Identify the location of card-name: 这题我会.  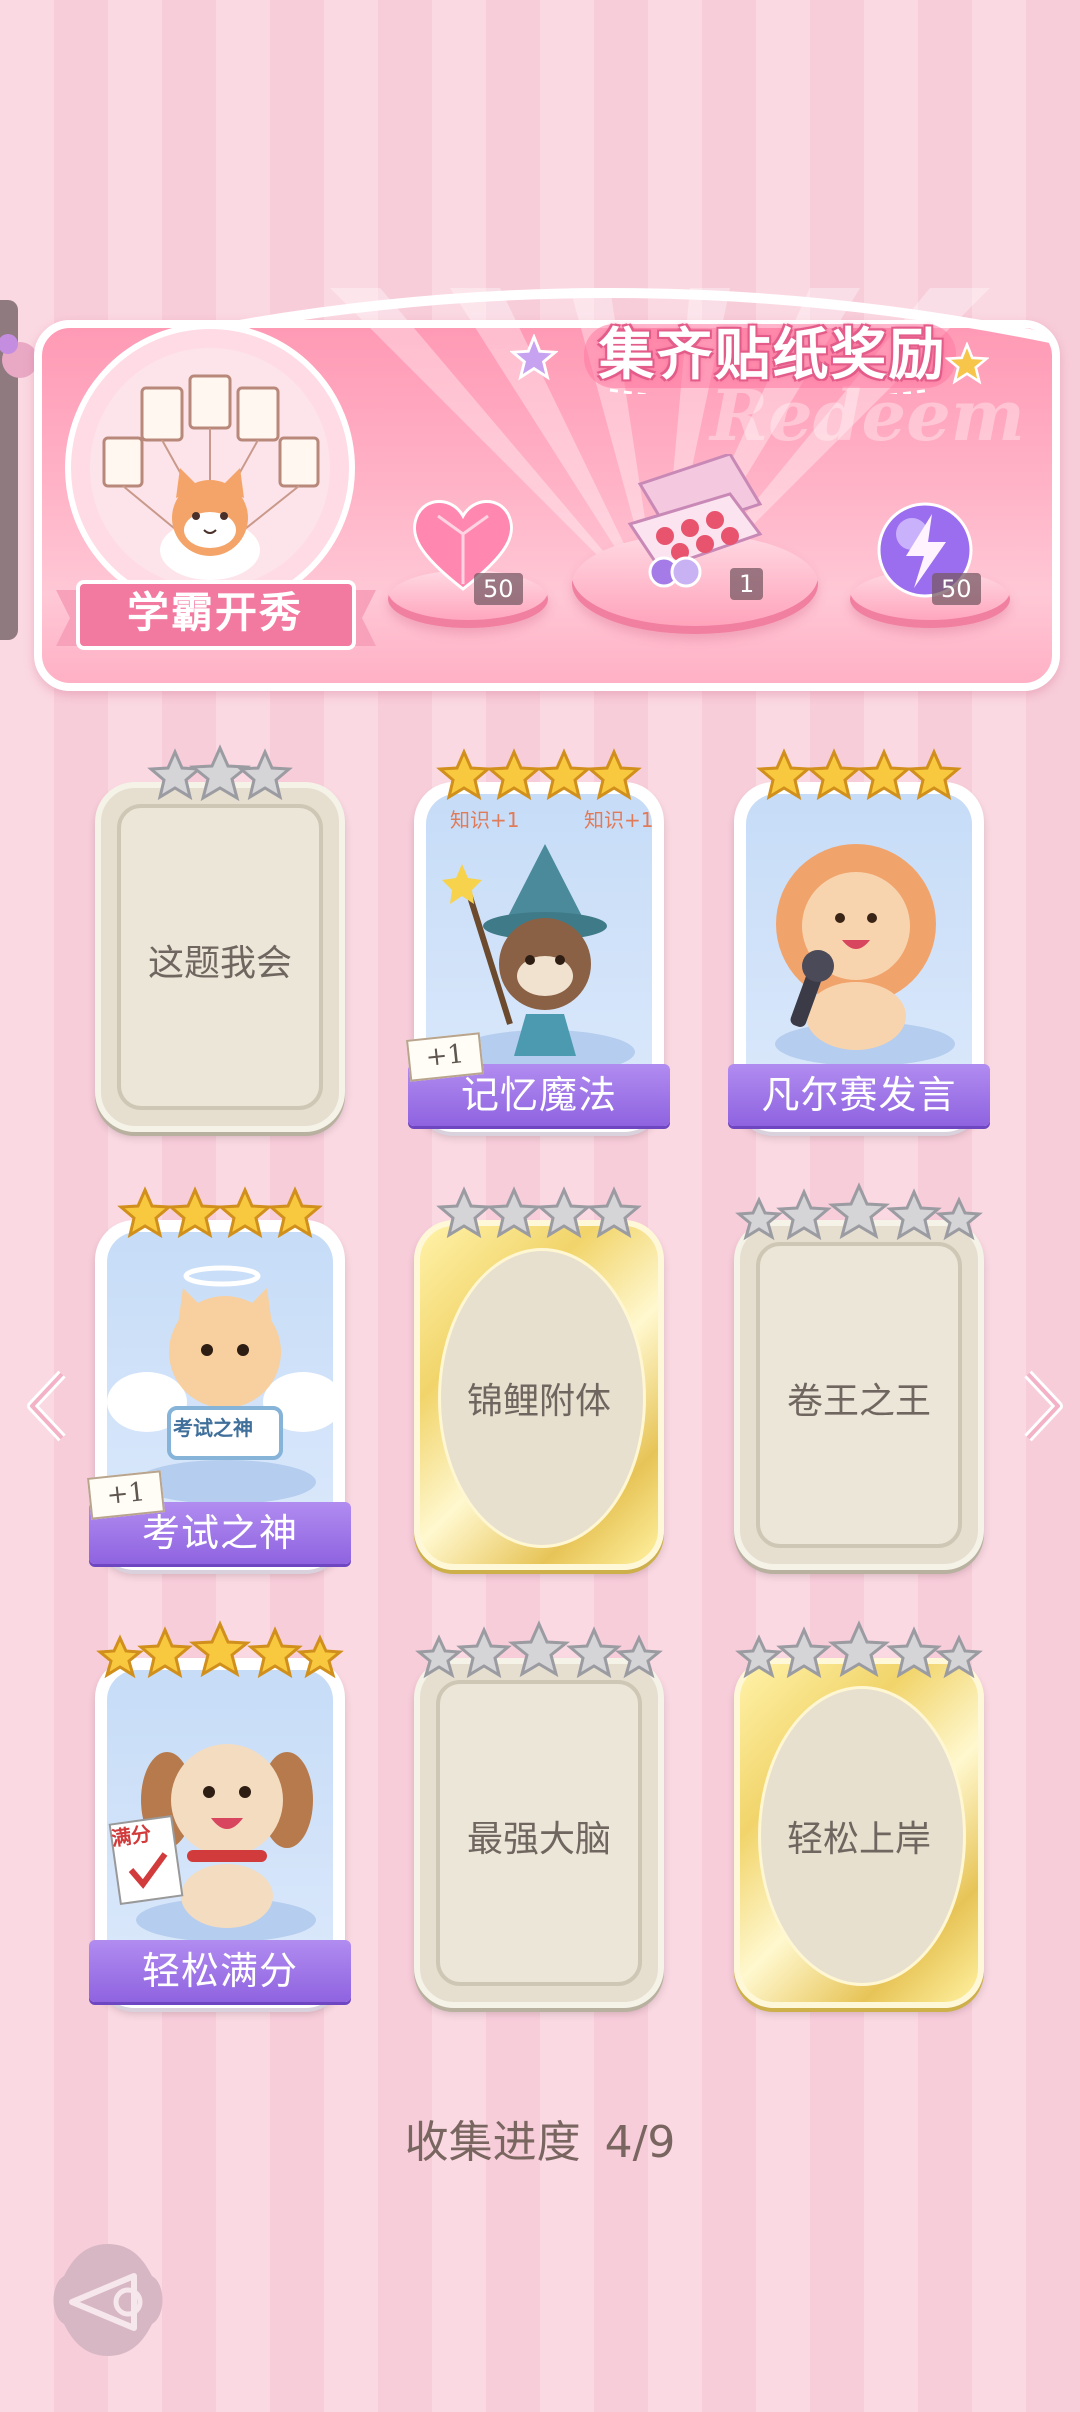
(219, 963).